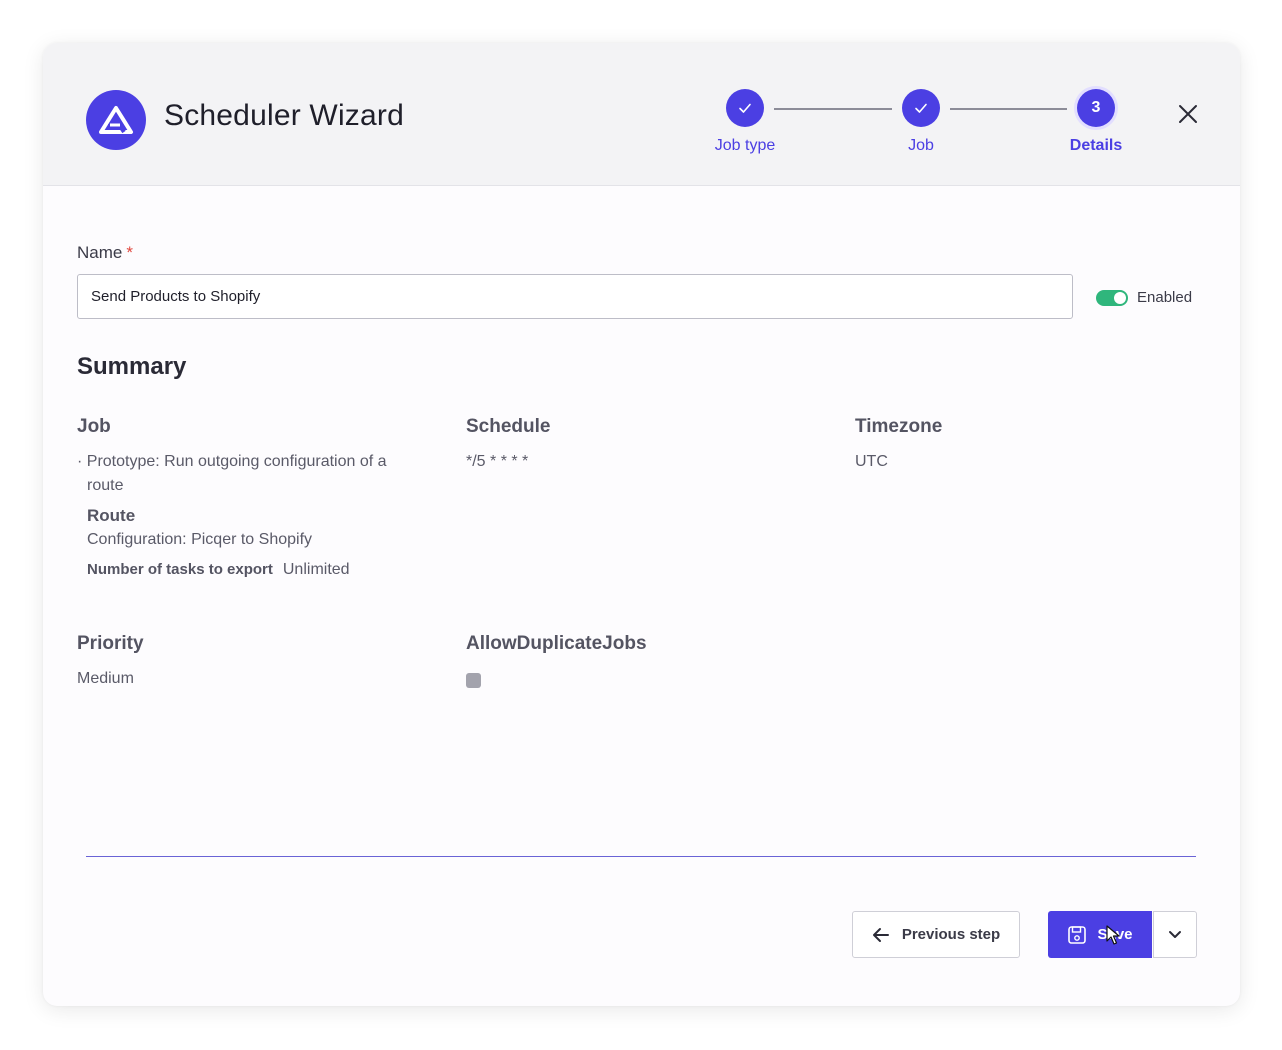 The width and height of the screenshot is (1282, 1050). I want to click on step-job: Job, so click(921, 122).